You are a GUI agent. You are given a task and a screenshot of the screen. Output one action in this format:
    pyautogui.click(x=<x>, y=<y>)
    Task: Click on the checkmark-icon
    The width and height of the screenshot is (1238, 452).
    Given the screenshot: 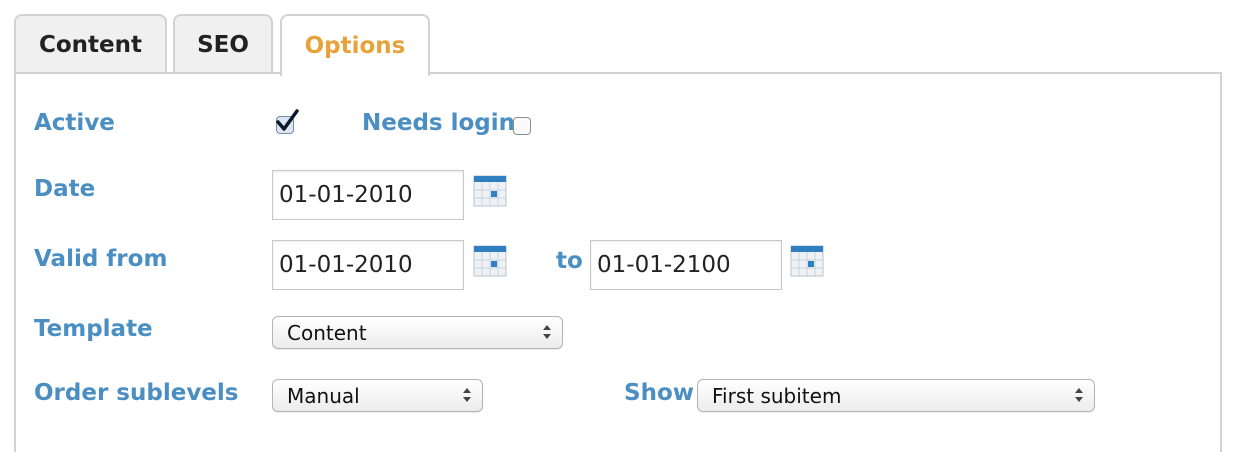 What is the action you would take?
    pyautogui.click(x=287, y=120)
    